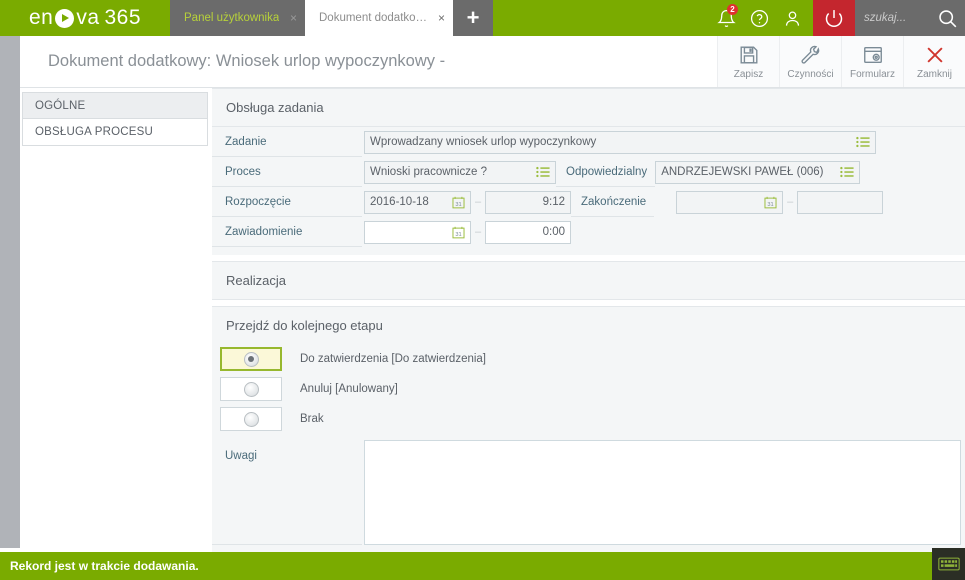  I want to click on field-label-proces: Proces, so click(287, 172).